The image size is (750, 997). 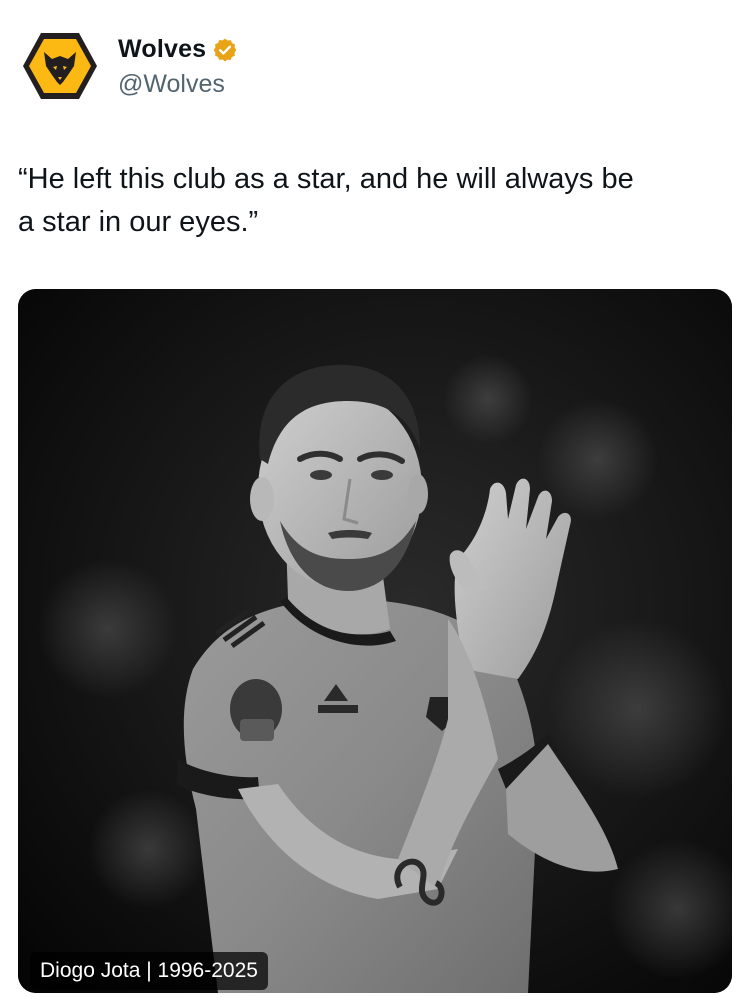 I want to click on account-names: Wolves @Wolves, so click(x=178, y=66).